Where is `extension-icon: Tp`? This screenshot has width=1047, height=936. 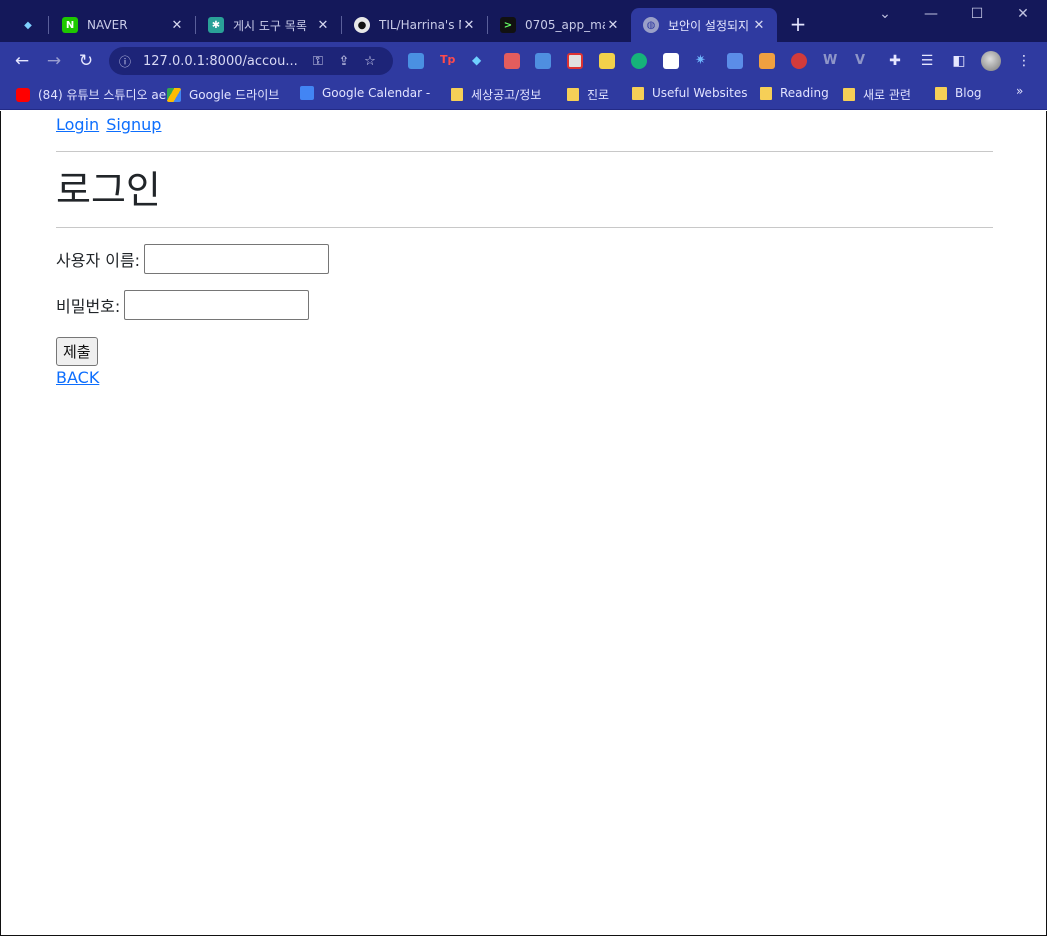 extension-icon: Tp is located at coordinates (448, 61).